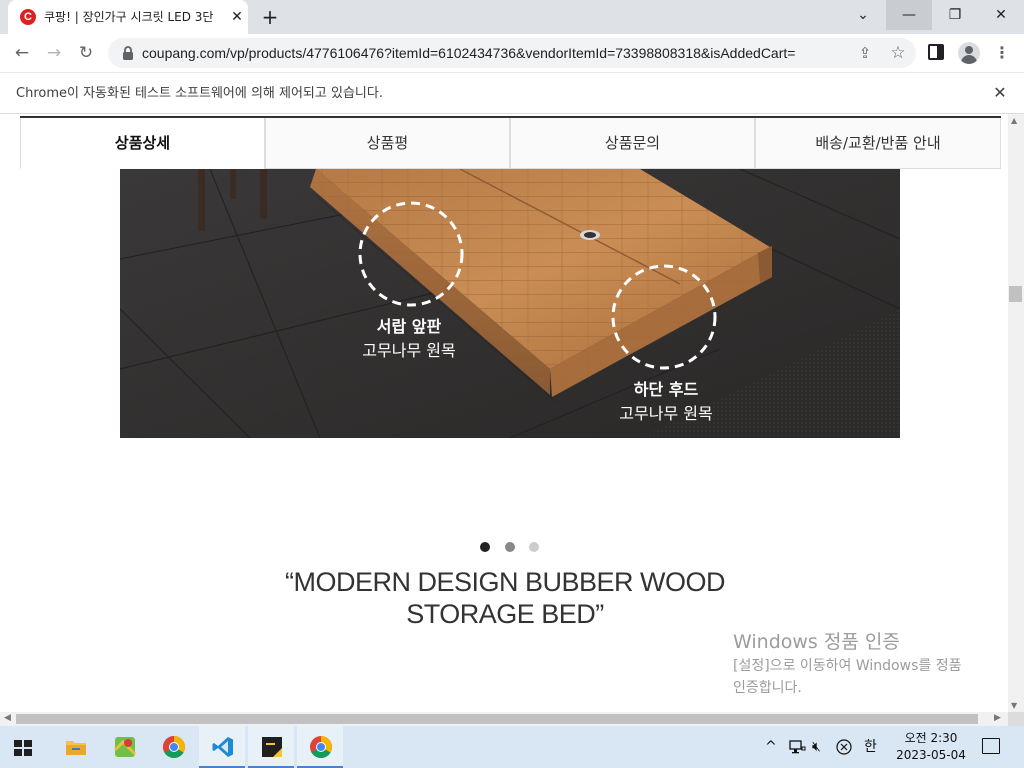 This screenshot has height=768, width=1024. What do you see at coordinates (865, 53) in the screenshot?
I see `share-icon: ⇪` at bounding box center [865, 53].